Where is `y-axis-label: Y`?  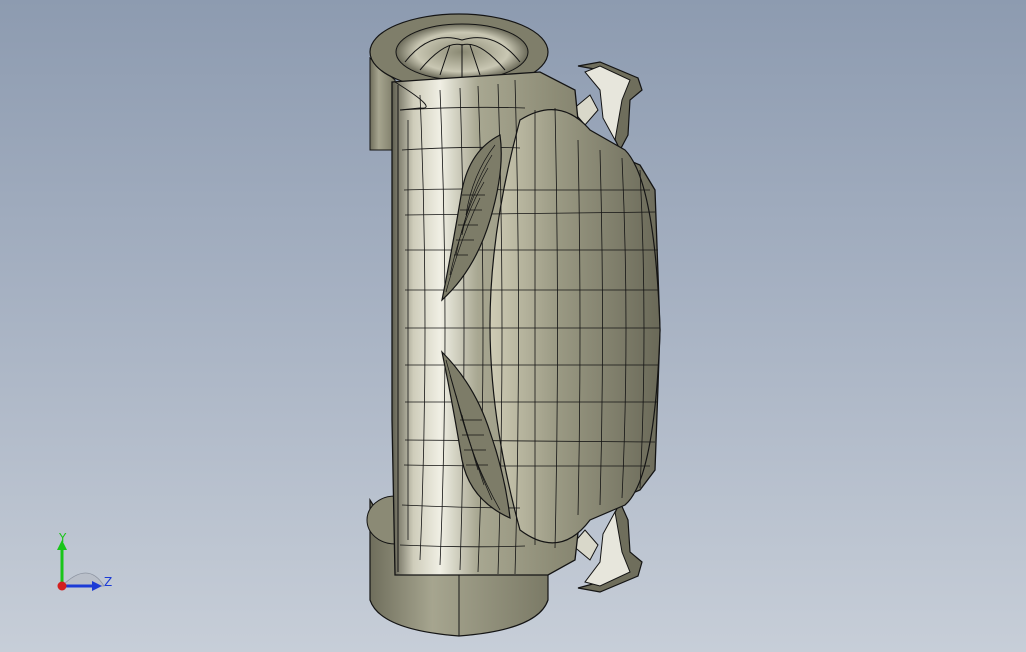 y-axis-label: Y is located at coordinates (62, 538).